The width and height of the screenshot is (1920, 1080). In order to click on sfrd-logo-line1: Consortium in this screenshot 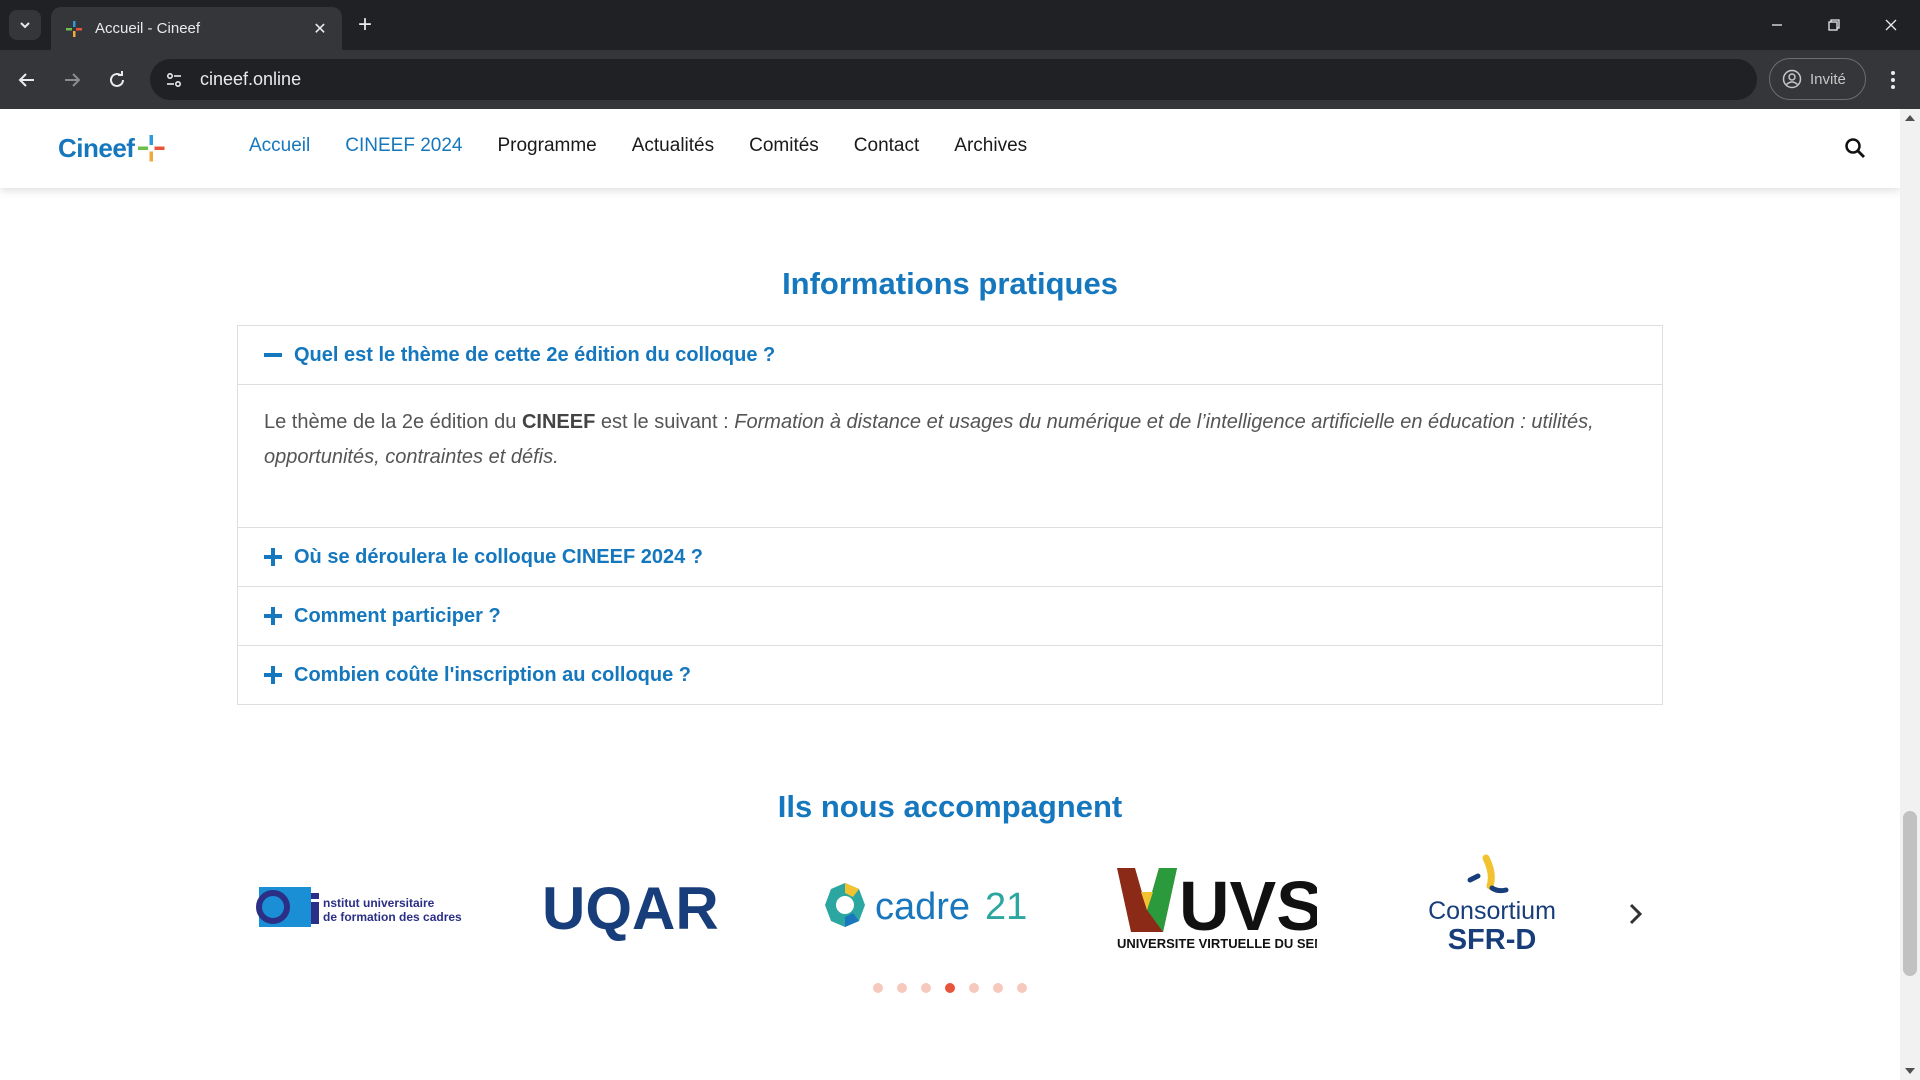, I will do `click(1492, 911)`.